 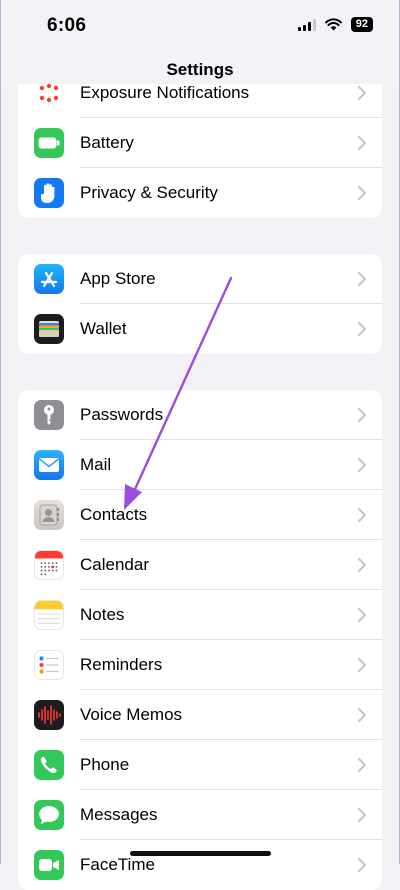 What do you see at coordinates (119, 814) in the screenshot?
I see `row-label: Messages` at bounding box center [119, 814].